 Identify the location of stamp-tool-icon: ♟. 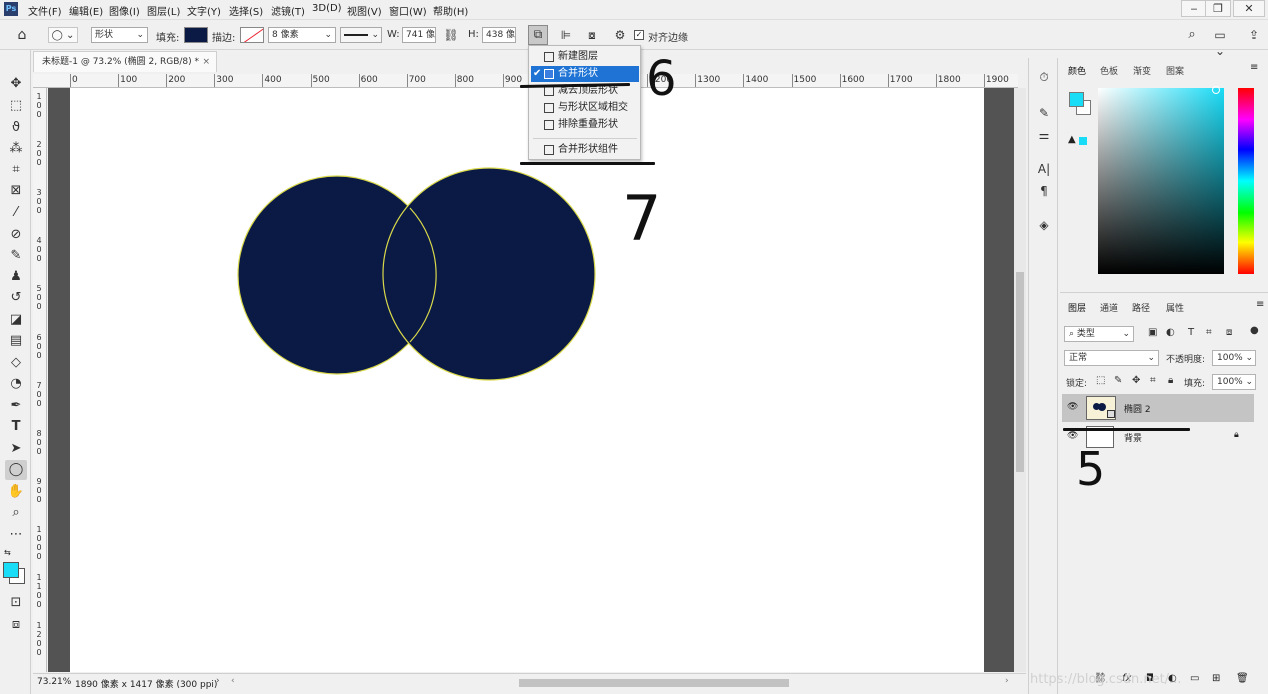
(16, 277).